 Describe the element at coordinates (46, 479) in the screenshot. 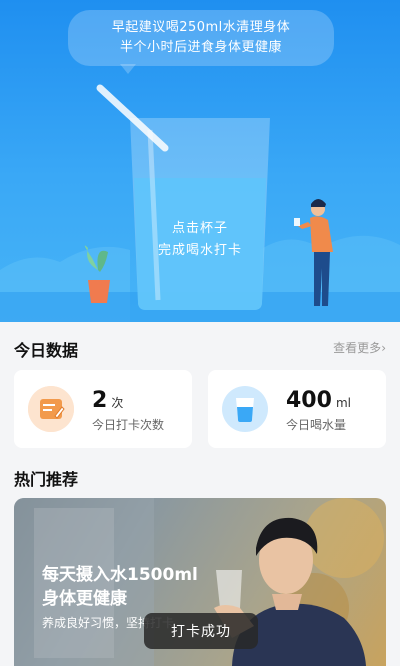

I see `recommend-title: 热门推荐` at that location.